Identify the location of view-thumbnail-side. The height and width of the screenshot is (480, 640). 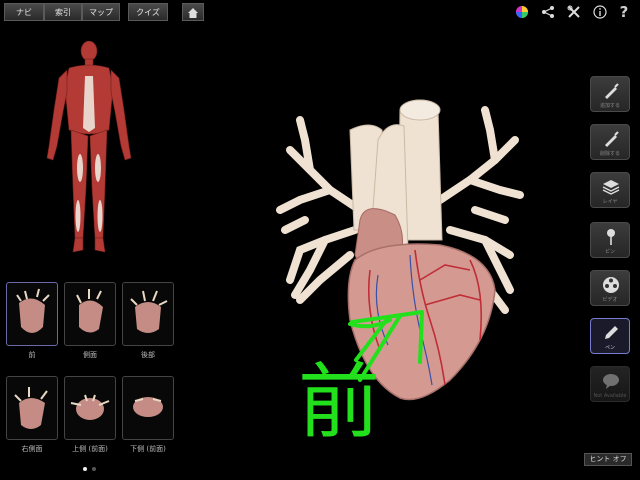
(90, 314).